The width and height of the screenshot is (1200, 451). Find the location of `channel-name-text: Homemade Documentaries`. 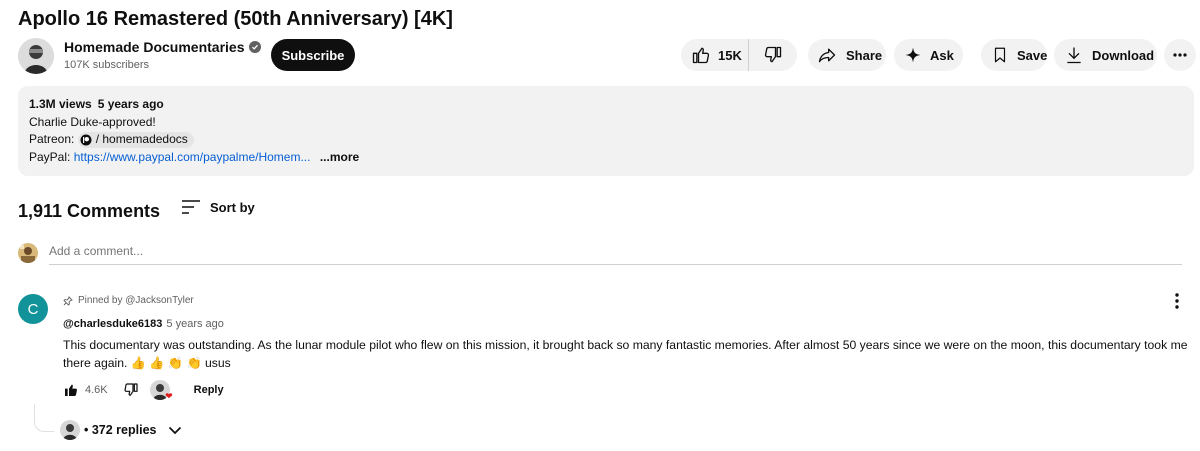

channel-name-text: Homemade Documentaries is located at coordinates (154, 47).